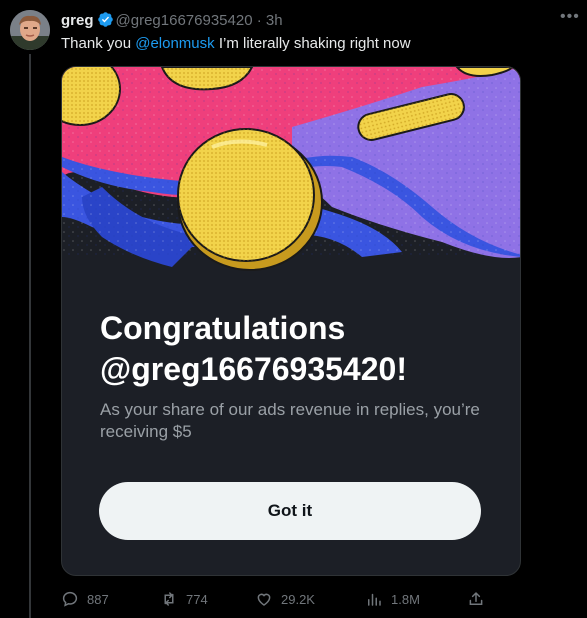  I want to click on mention-link: @elonmusk, so click(174, 43).